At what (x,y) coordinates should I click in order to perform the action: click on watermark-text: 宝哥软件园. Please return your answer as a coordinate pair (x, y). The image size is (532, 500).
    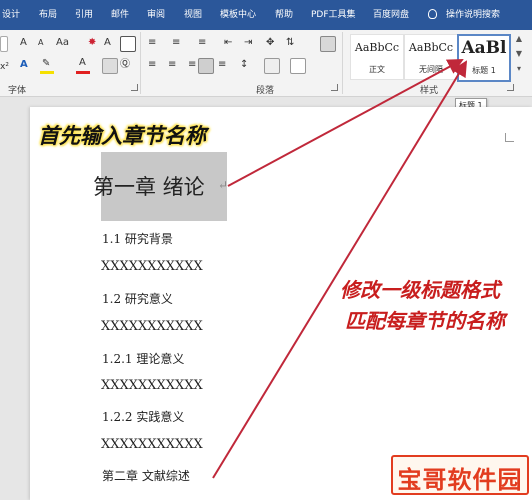
    Looking at the image, I should click on (460, 480).